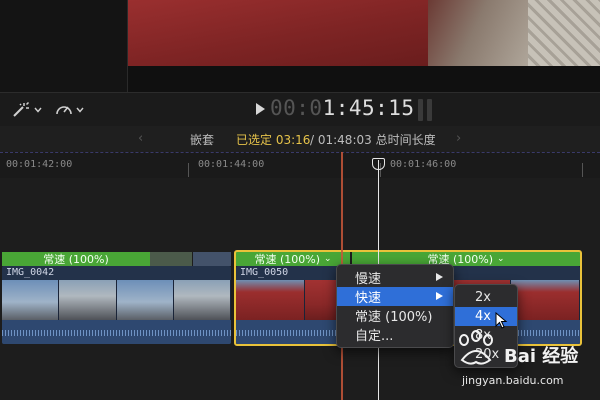 This screenshot has height=400, width=600. I want to click on audio-meter-icon, so click(425, 110).